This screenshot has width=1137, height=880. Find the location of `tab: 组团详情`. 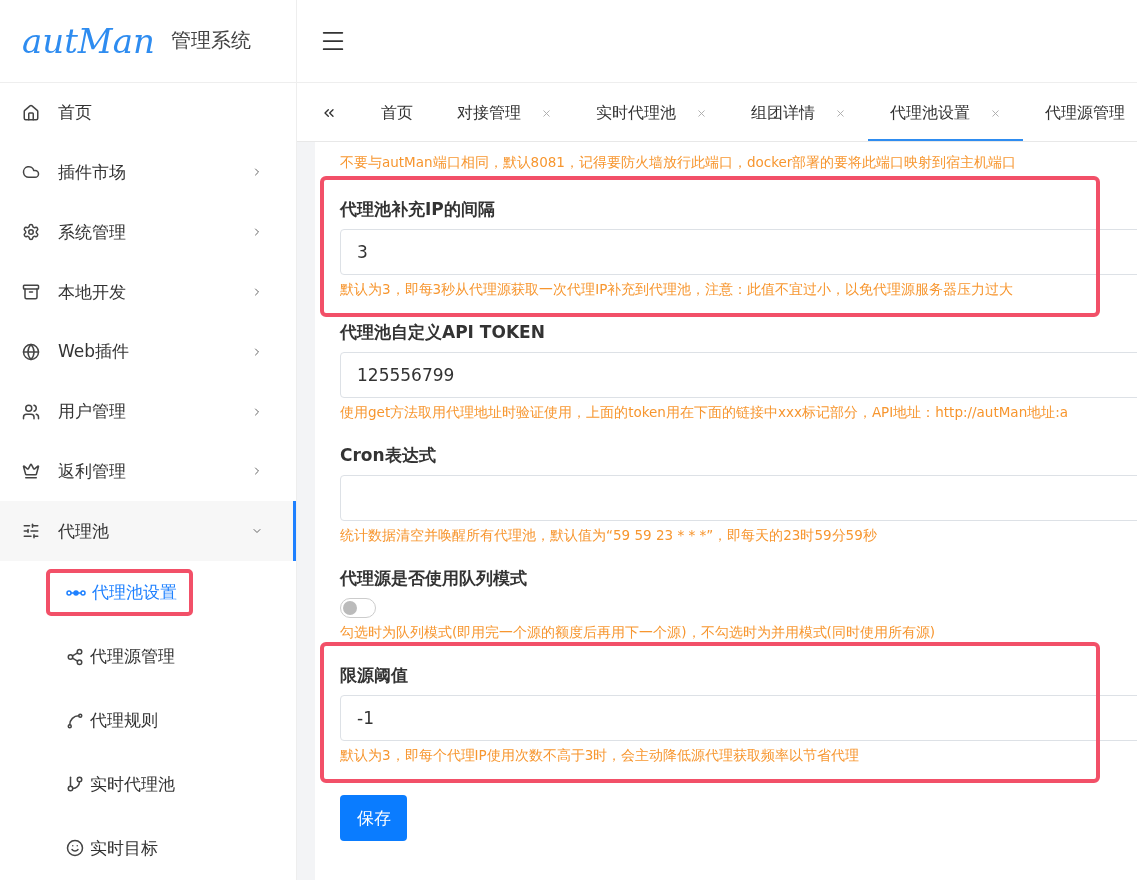

tab: 组团详情 is located at coordinates (798, 114).